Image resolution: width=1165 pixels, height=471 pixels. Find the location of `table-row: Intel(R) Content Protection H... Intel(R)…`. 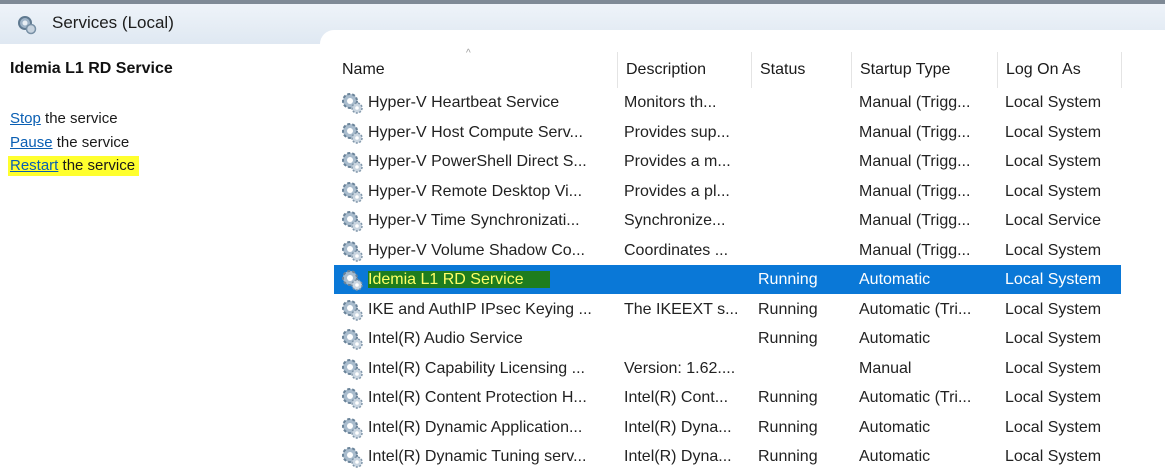

table-row: Intel(R) Content Protection H... Intel(R)… is located at coordinates (727, 397).